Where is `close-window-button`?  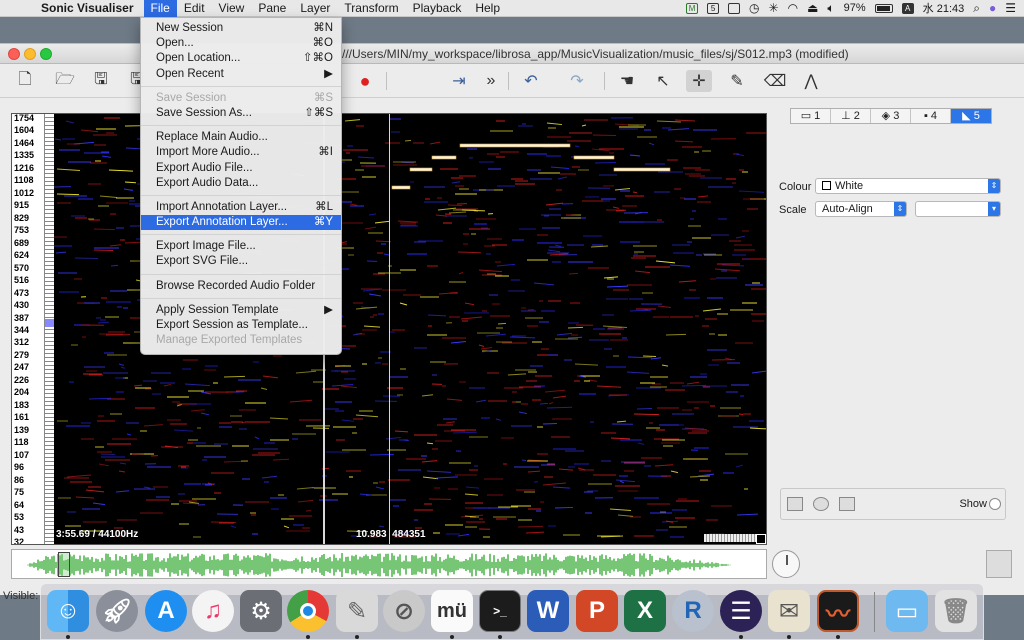
close-window-button is located at coordinates (14, 54).